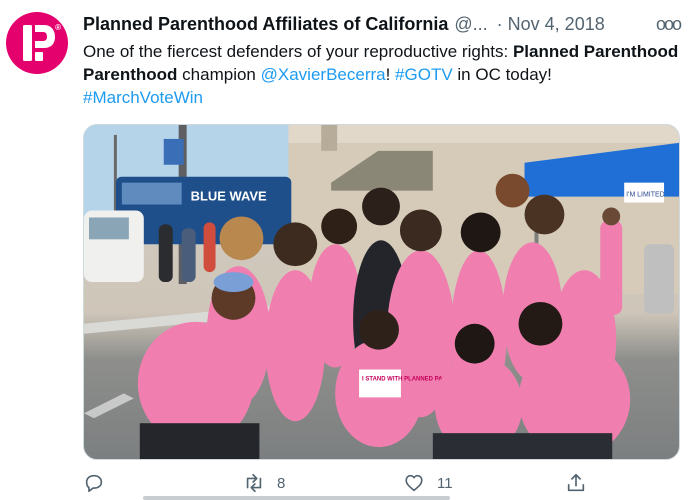 This screenshot has width=700, height=500. What do you see at coordinates (323, 74) in the screenshot?
I see `mention-link: @XavierBecerra` at bounding box center [323, 74].